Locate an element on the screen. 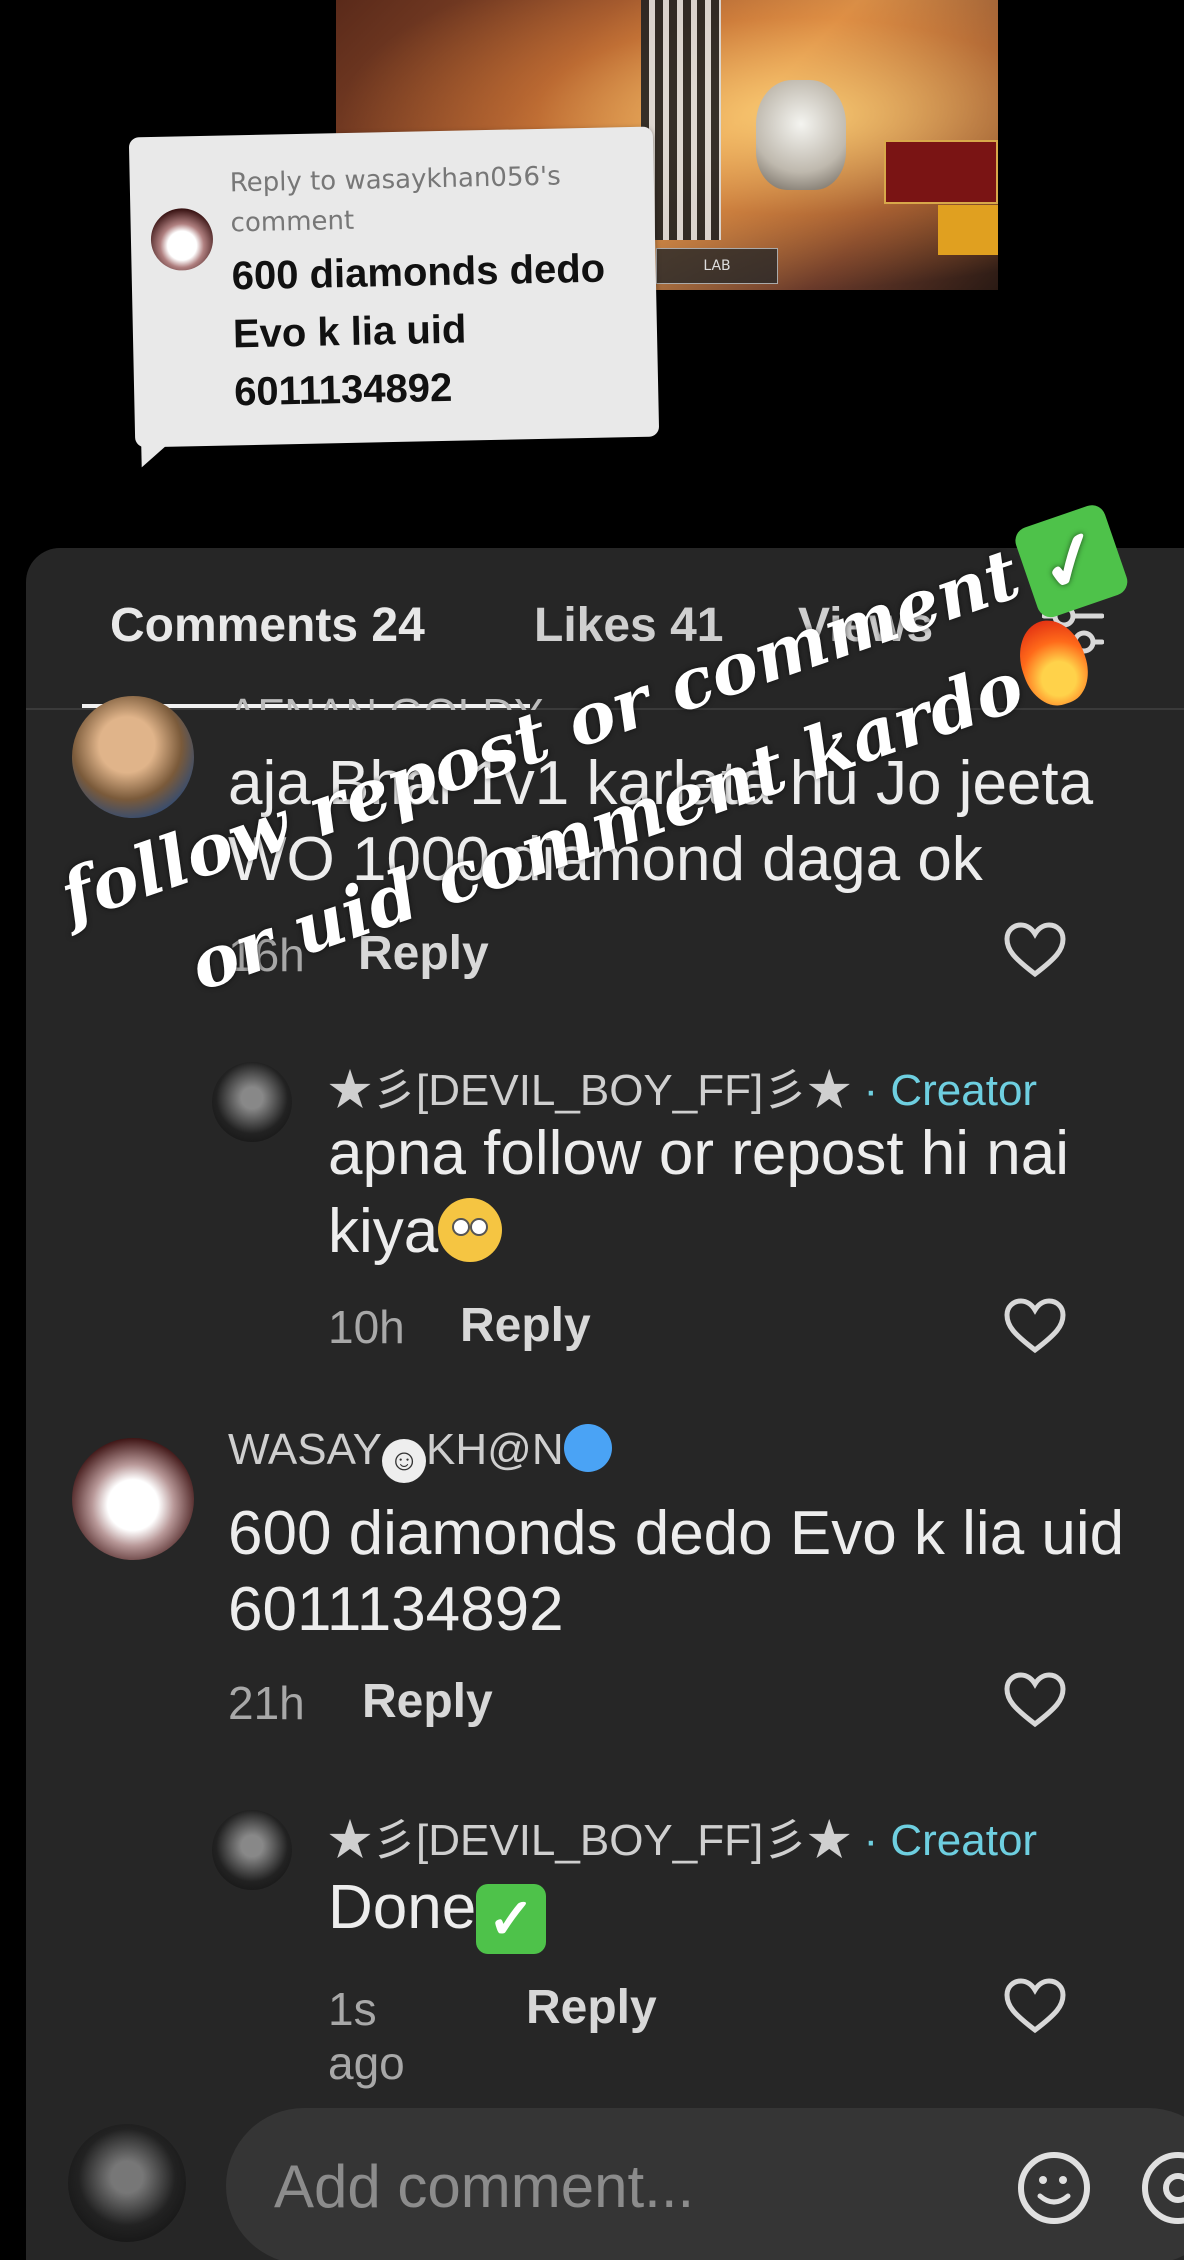 The width and height of the screenshot is (1184, 2260). hud-badge is located at coordinates (968, 230).